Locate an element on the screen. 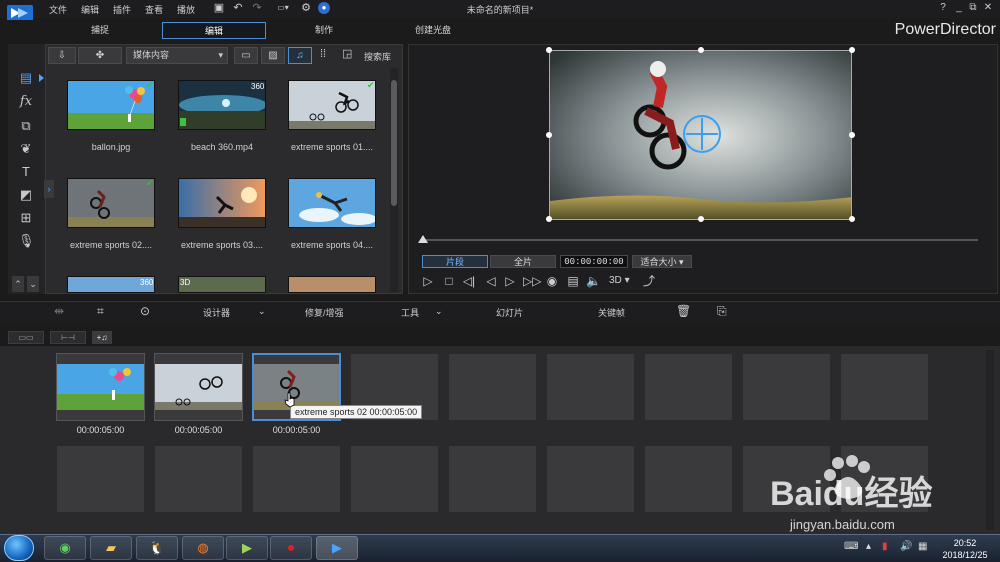  import-media-button: ⇩ is located at coordinates (62, 55).